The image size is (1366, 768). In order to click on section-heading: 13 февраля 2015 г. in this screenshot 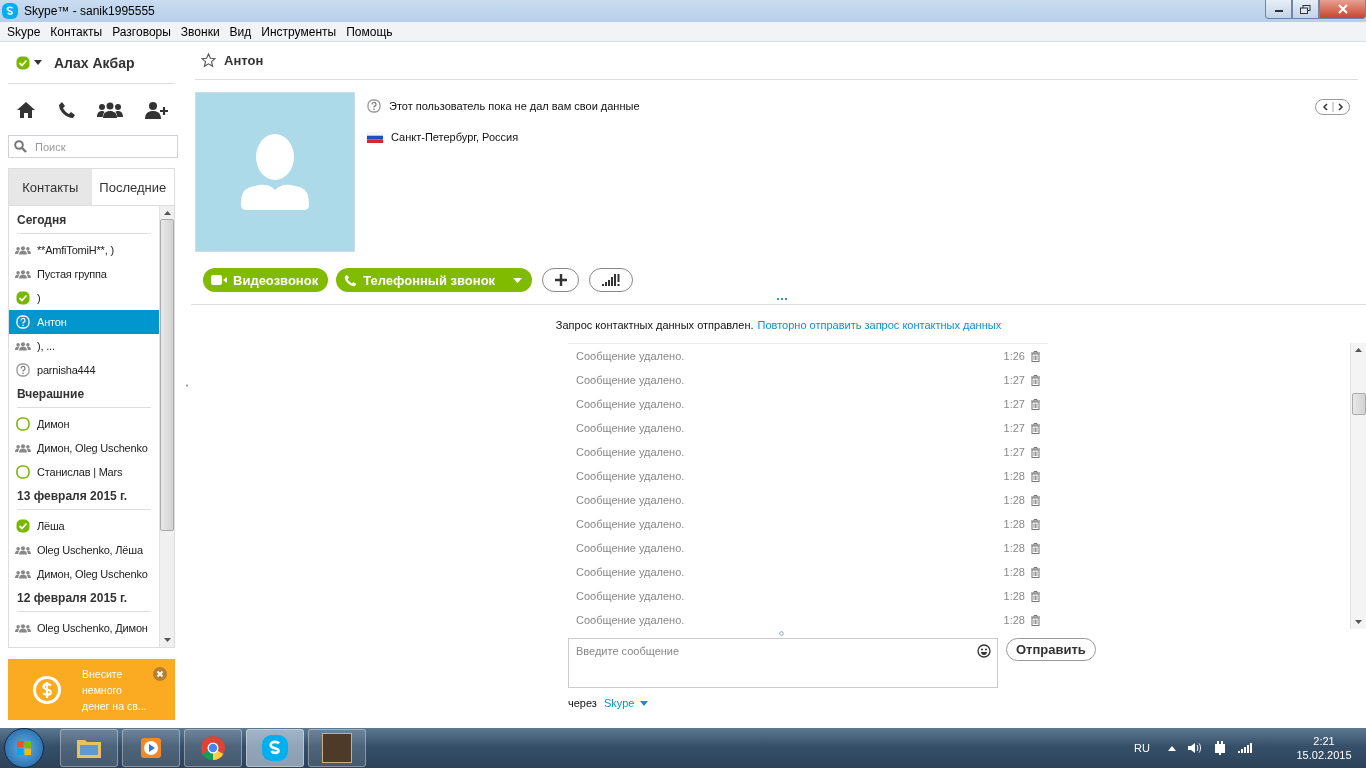, I will do `click(84, 497)`.